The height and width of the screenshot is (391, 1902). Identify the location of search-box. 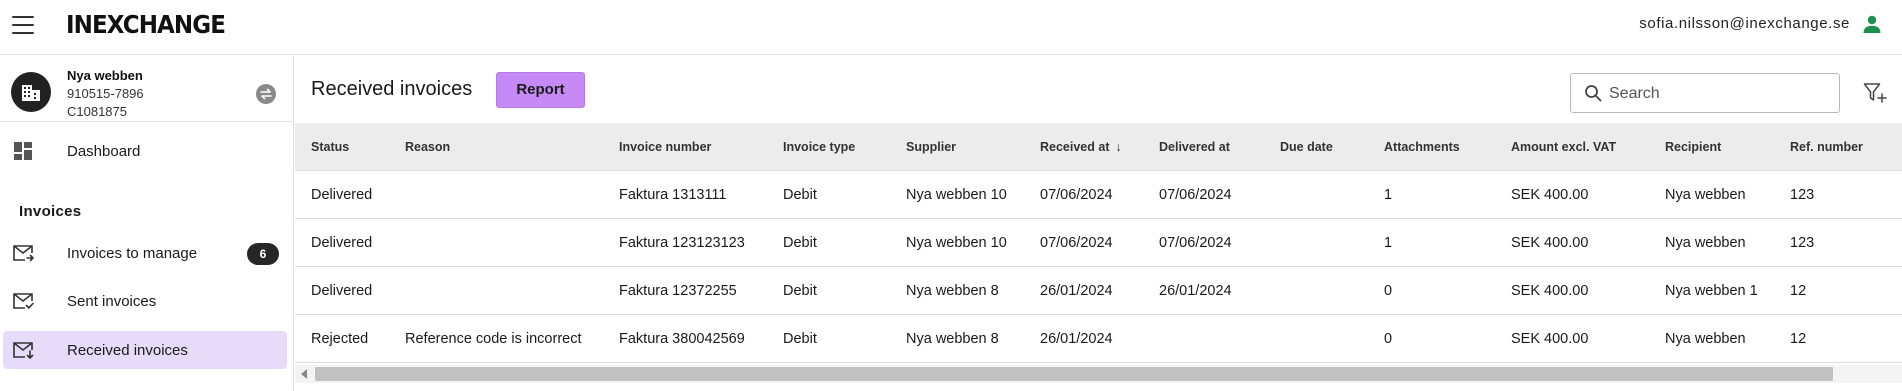
(1705, 93).